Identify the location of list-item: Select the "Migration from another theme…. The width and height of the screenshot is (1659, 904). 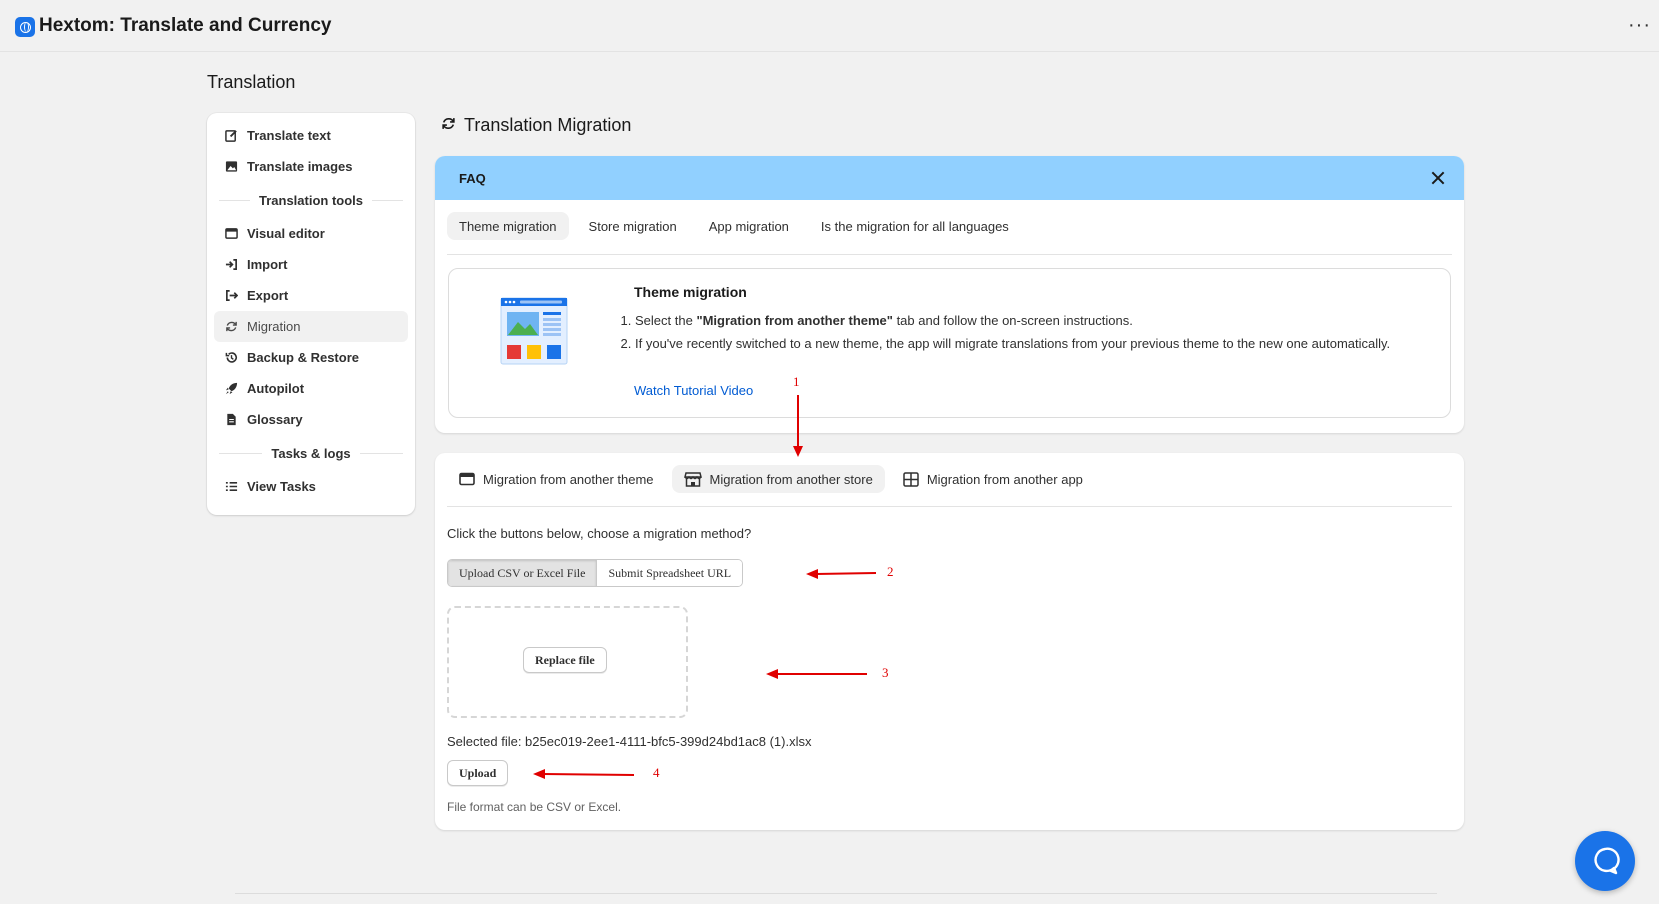
(1027, 321).